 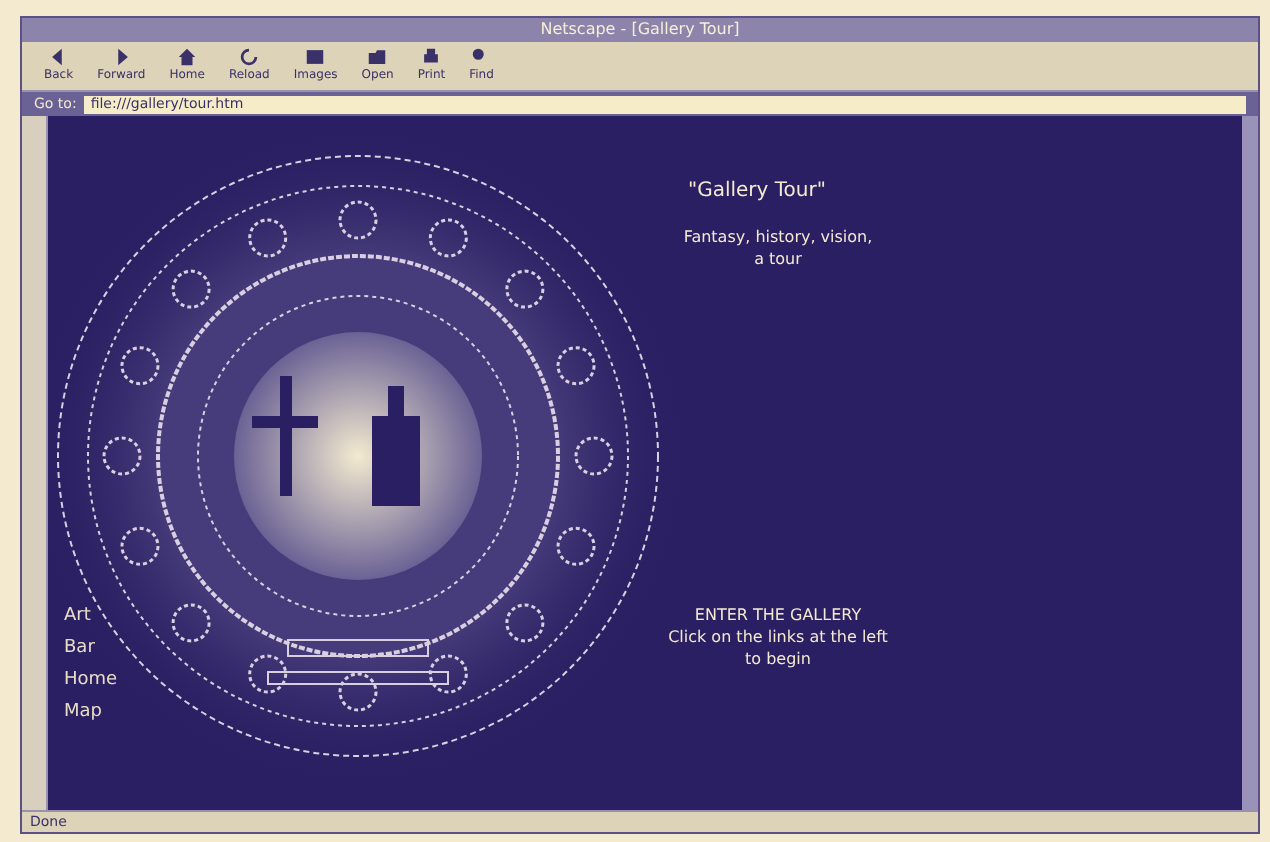 I want to click on intro-text: Fantasy, history, vision,, so click(x=778, y=237).